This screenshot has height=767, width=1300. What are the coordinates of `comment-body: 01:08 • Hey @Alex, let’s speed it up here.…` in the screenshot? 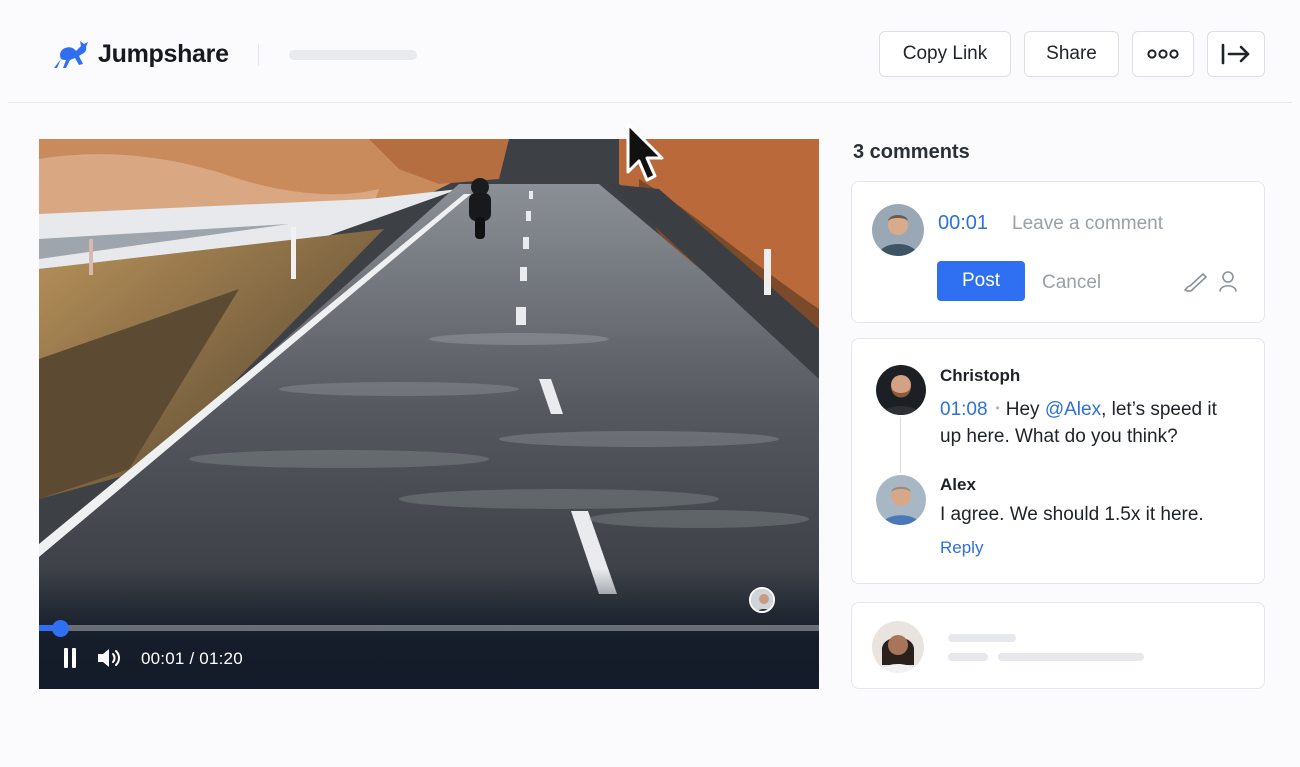 It's located at (1090, 422).